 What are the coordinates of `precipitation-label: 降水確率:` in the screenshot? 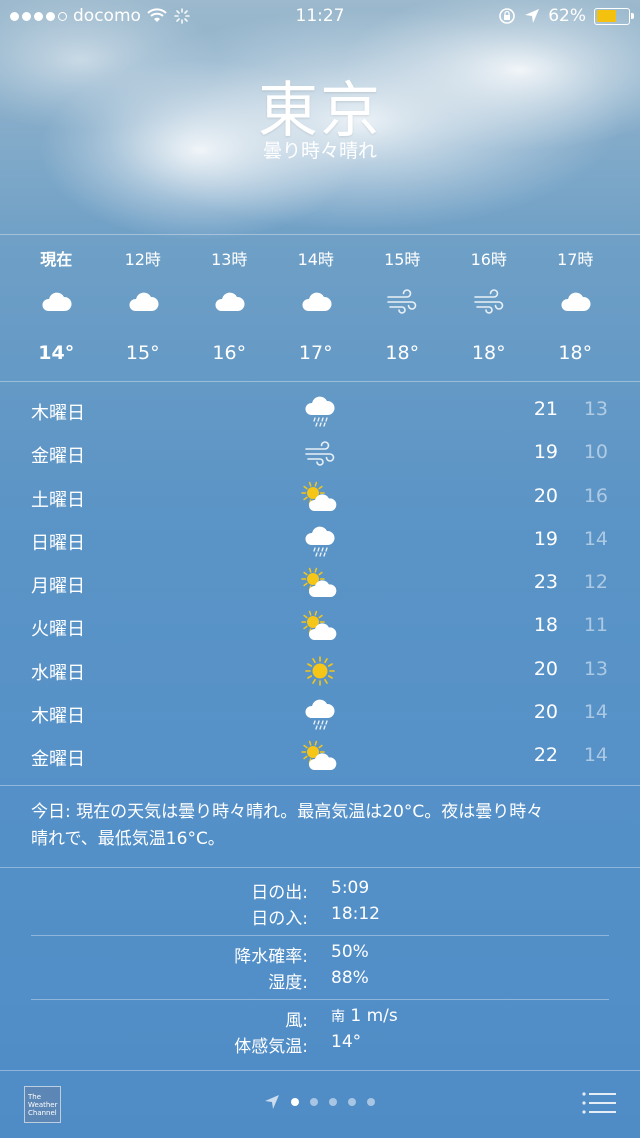 It's located at (271, 957).